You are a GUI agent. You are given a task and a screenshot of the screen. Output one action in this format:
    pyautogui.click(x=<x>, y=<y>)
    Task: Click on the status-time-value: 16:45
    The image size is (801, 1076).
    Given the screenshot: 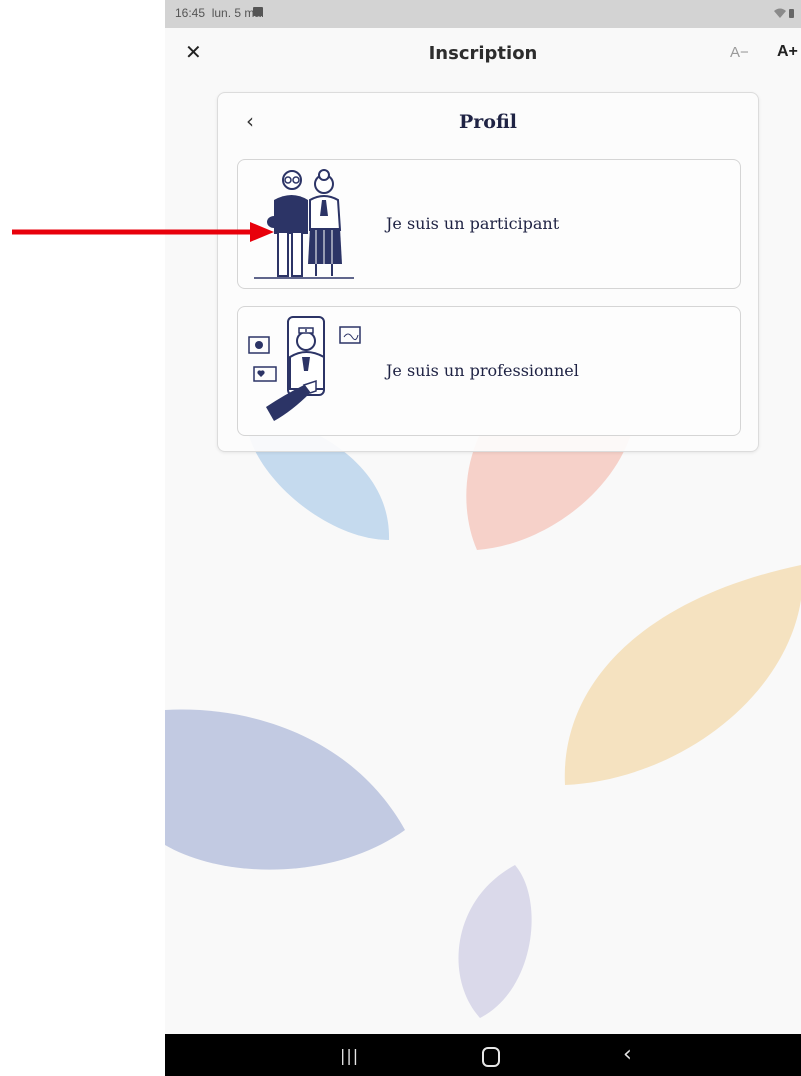 What is the action you would take?
    pyautogui.click(x=190, y=13)
    